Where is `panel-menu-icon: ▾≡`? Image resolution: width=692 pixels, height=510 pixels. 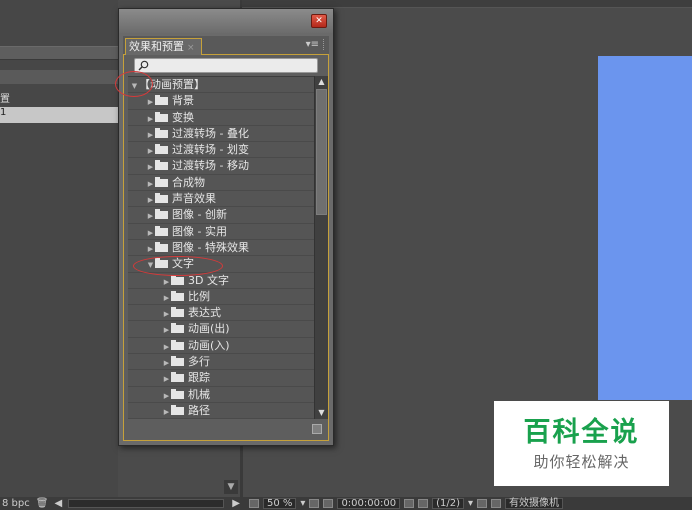
panel-menu-icon: ▾≡ is located at coordinates (312, 44).